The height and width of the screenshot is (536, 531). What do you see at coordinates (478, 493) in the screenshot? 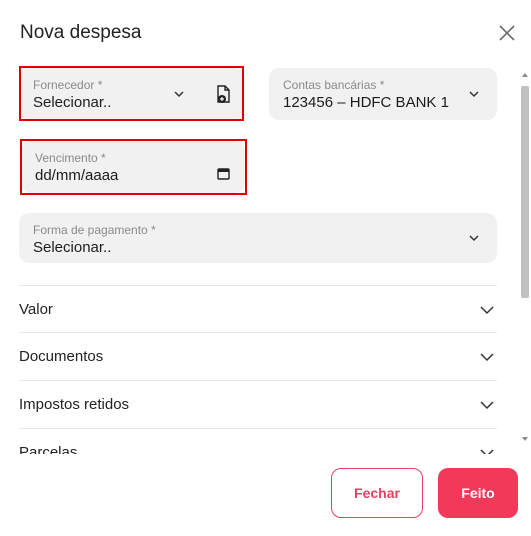
I see `done-button: Feito` at bounding box center [478, 493].